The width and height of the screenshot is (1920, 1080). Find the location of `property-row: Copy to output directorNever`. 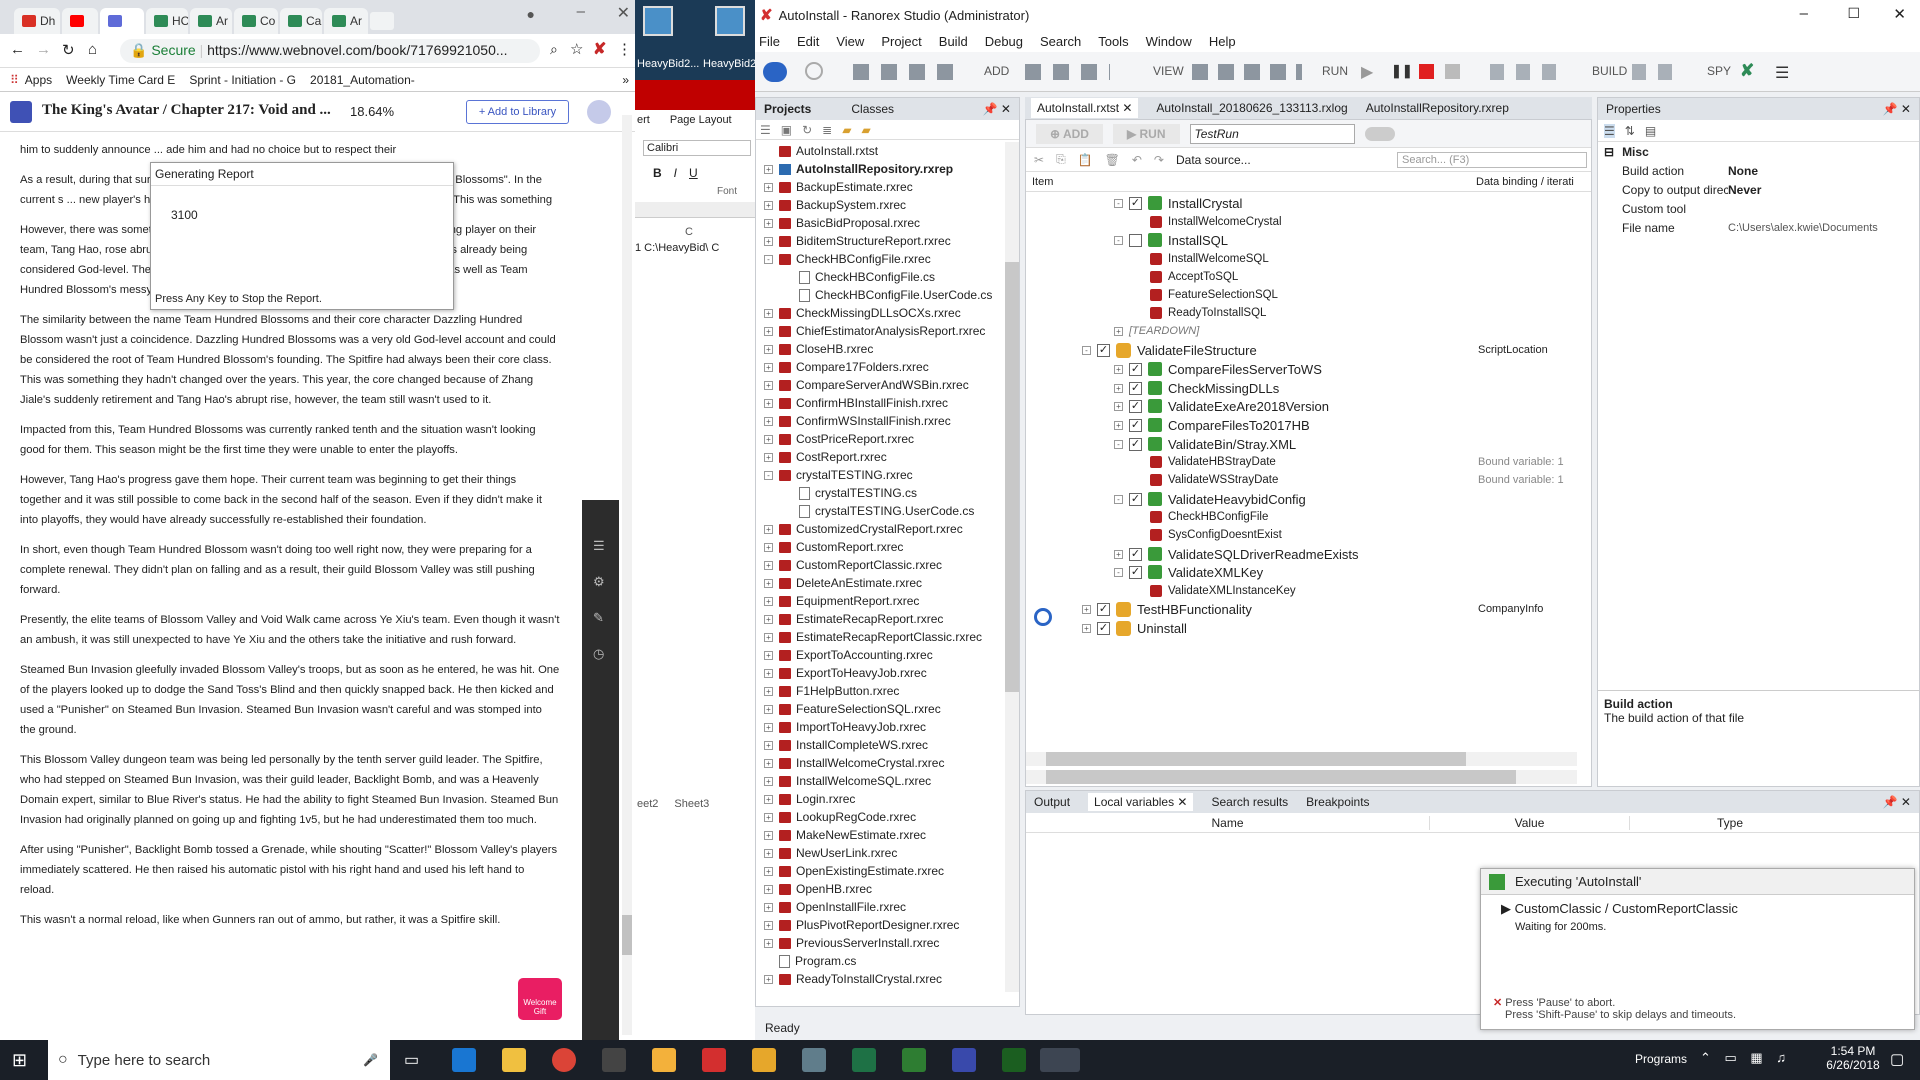

property-row: Copy to output directorNever is located at coordinates (1758, 189).